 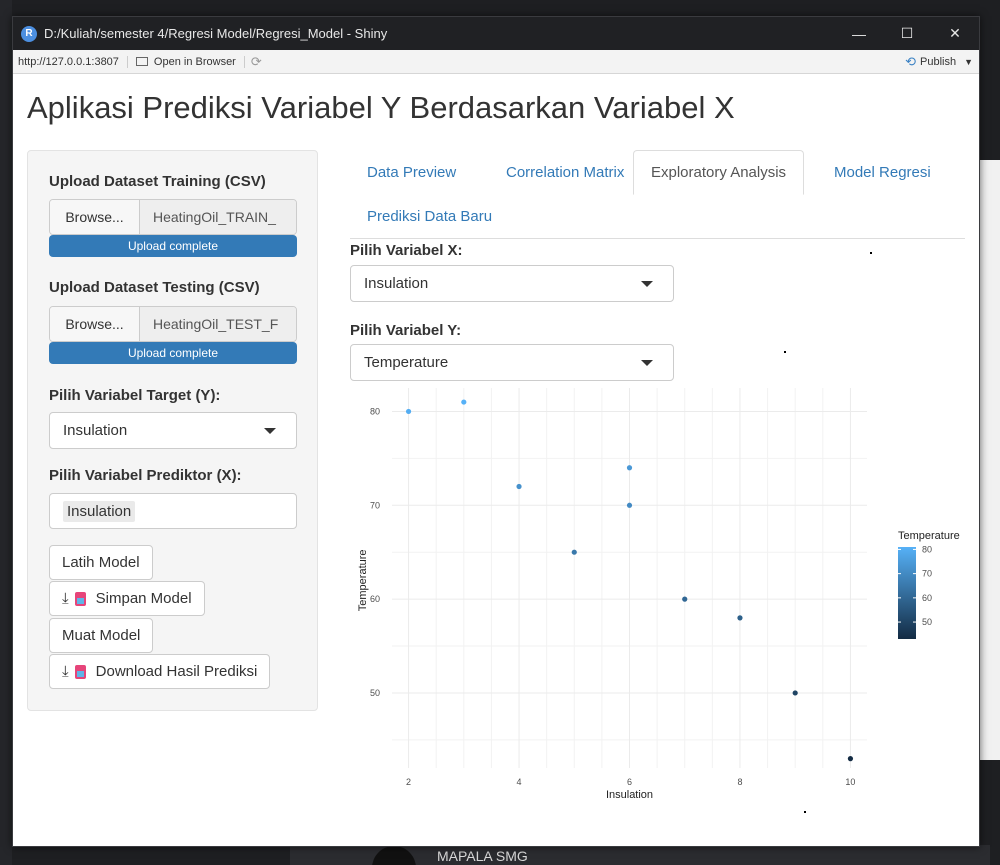 I want to click on publish-button: ⟲ Publish ▼, so click(x=942, y=62).